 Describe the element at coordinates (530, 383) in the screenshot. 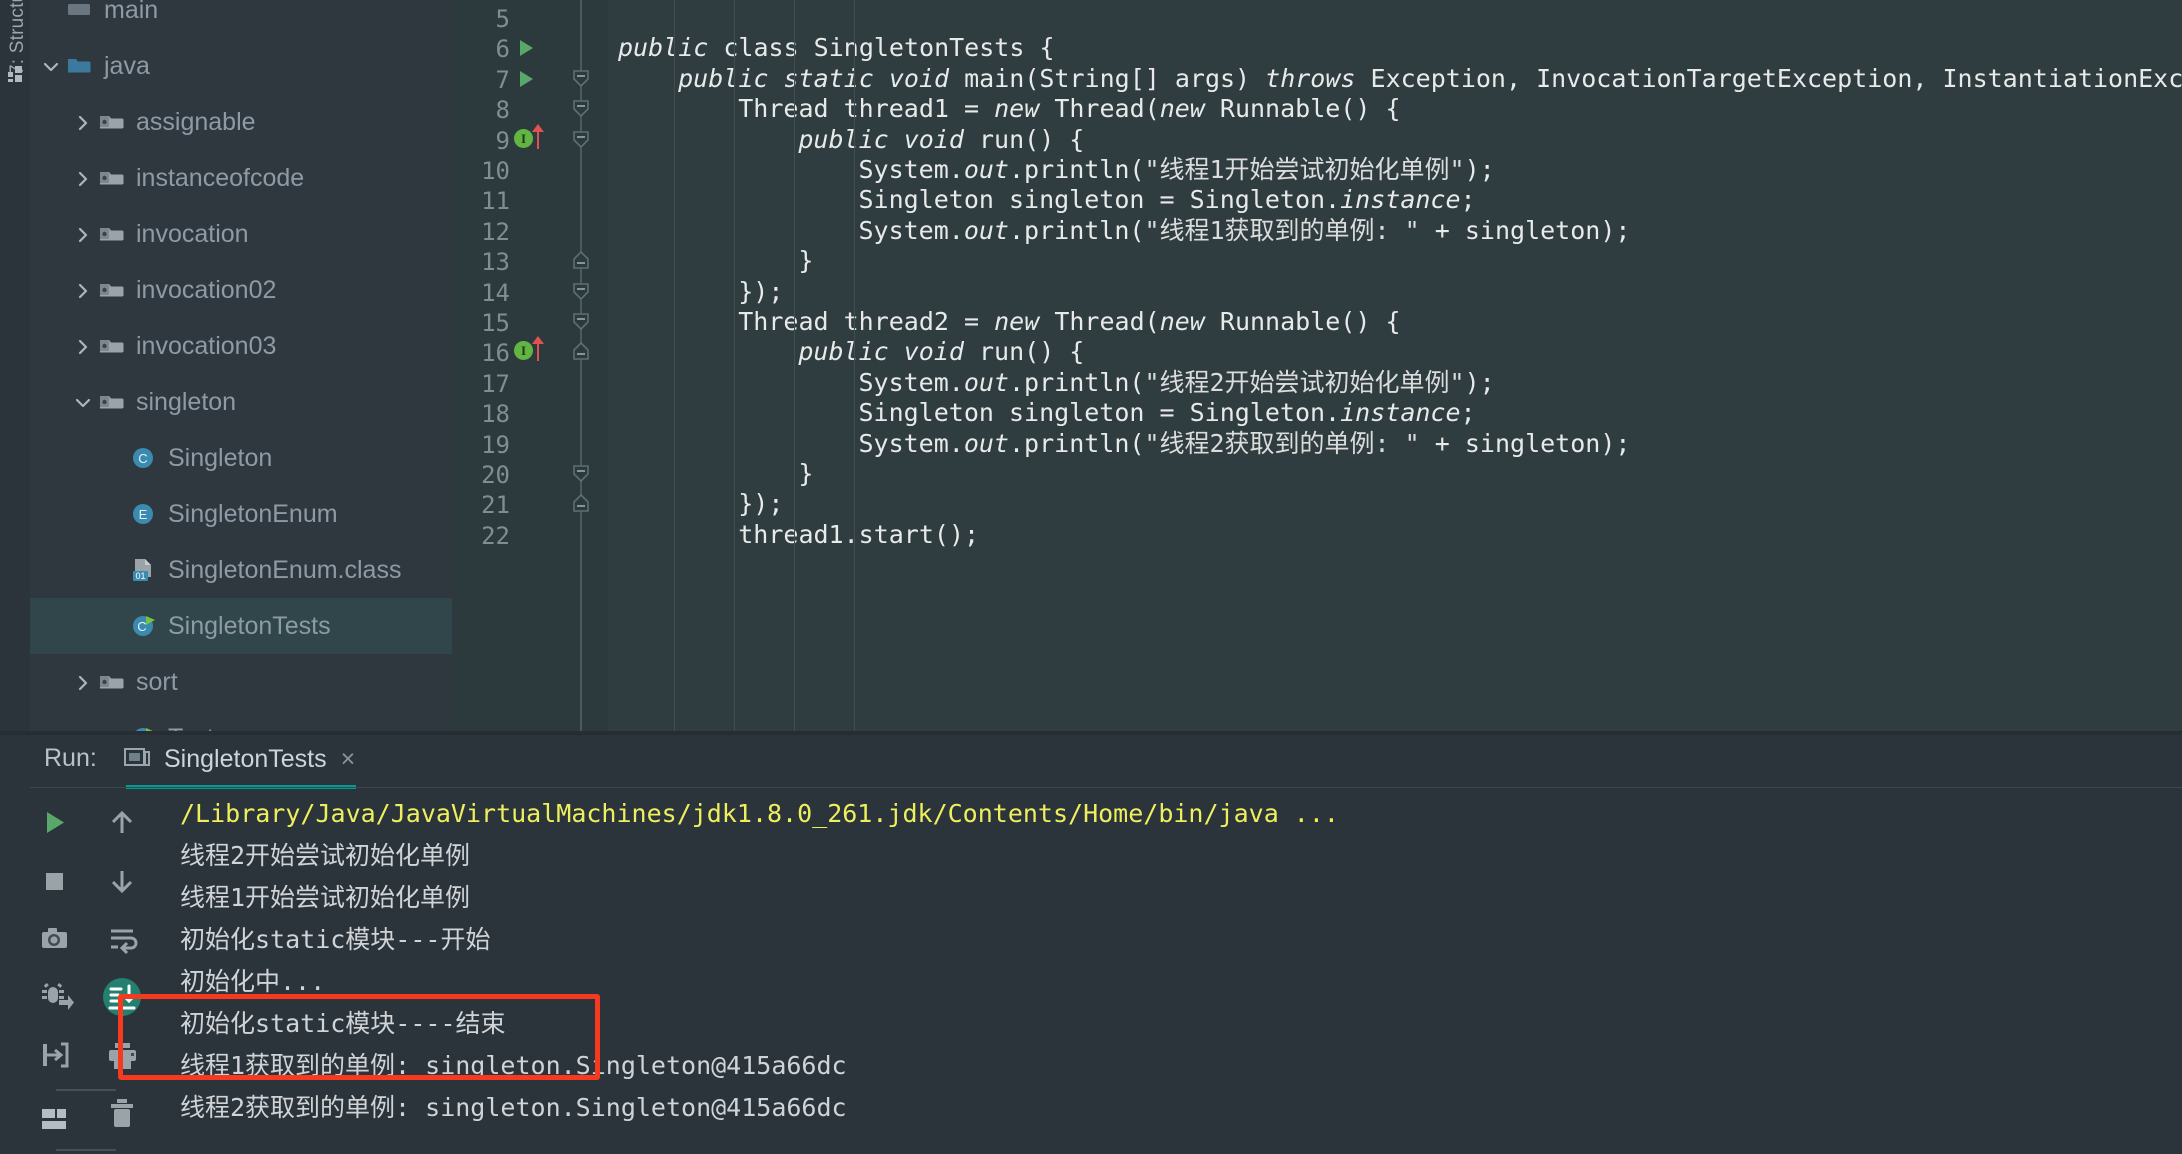

I see `gutter-line: 17` at that location.